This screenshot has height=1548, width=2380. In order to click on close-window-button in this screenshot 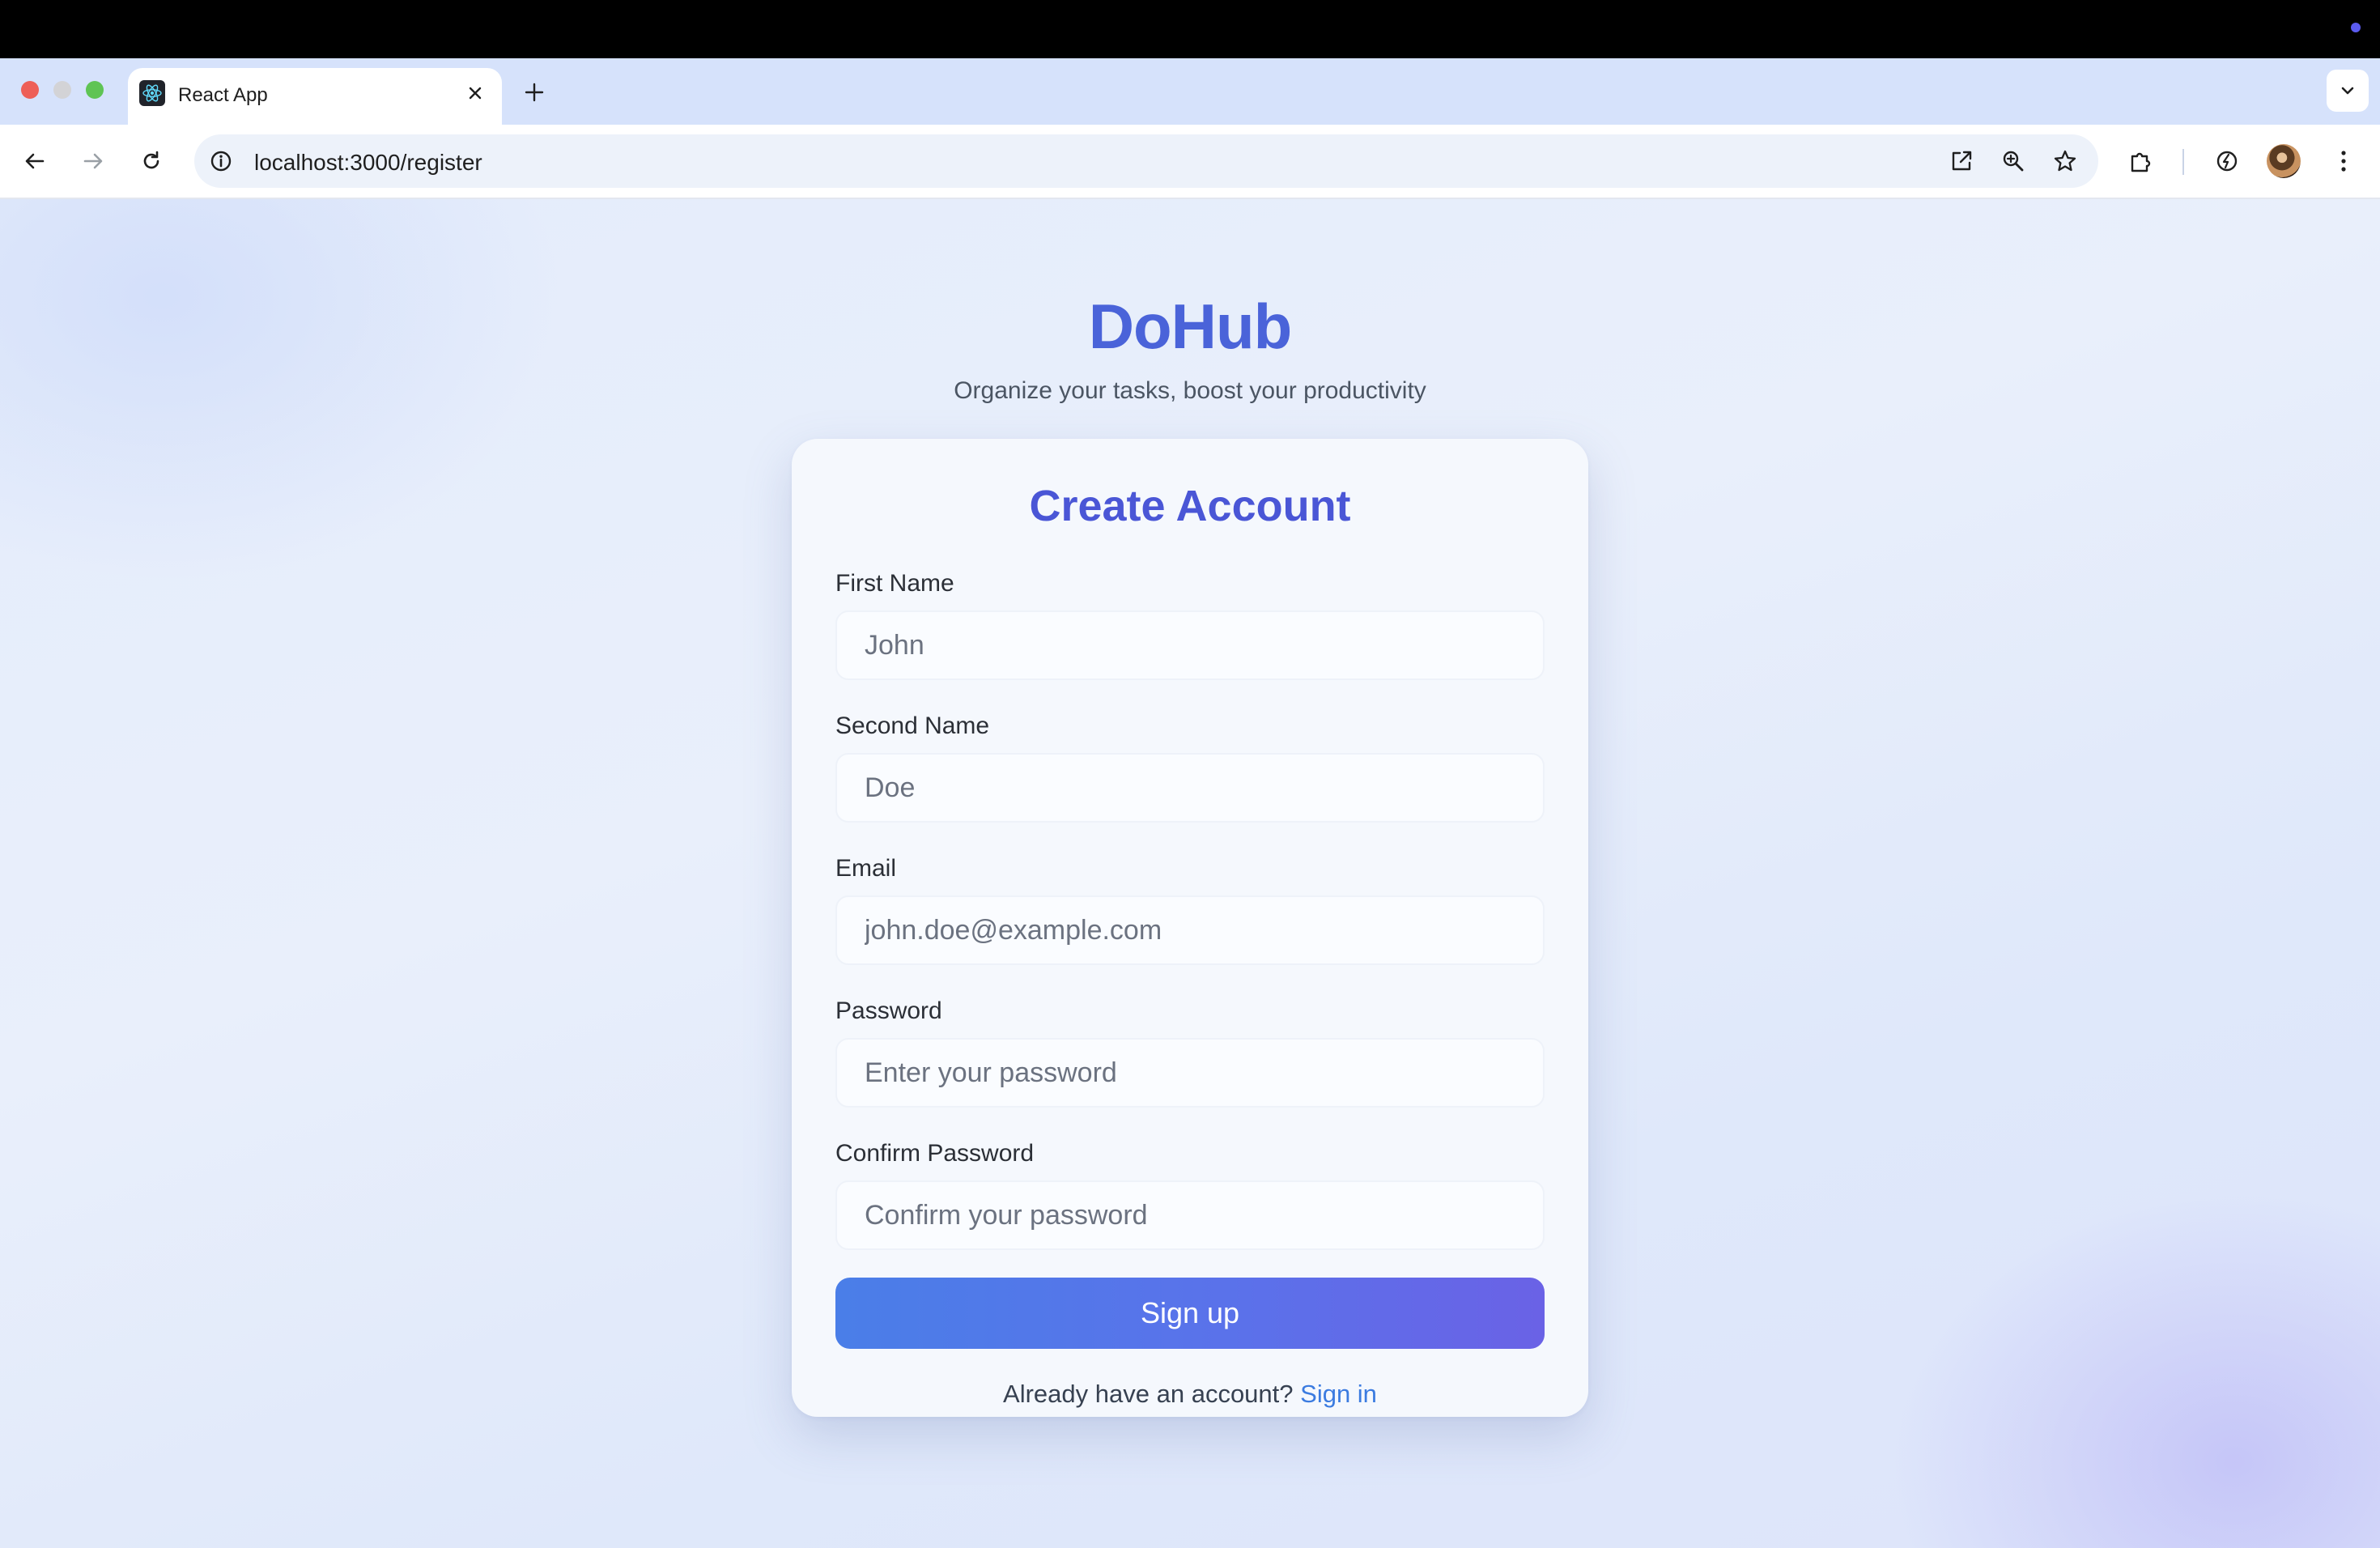, I will do `click(30, 90)`.